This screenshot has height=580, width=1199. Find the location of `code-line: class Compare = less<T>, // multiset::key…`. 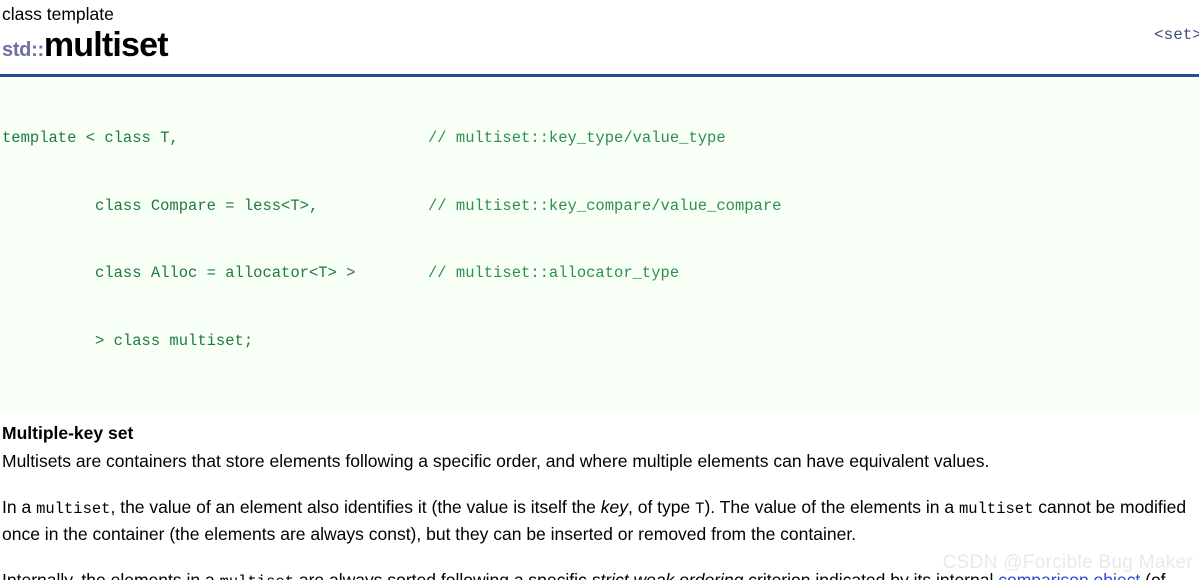

code-line: class Compare = less<T>, // multiset::key… is located at coordinates (599, 206).